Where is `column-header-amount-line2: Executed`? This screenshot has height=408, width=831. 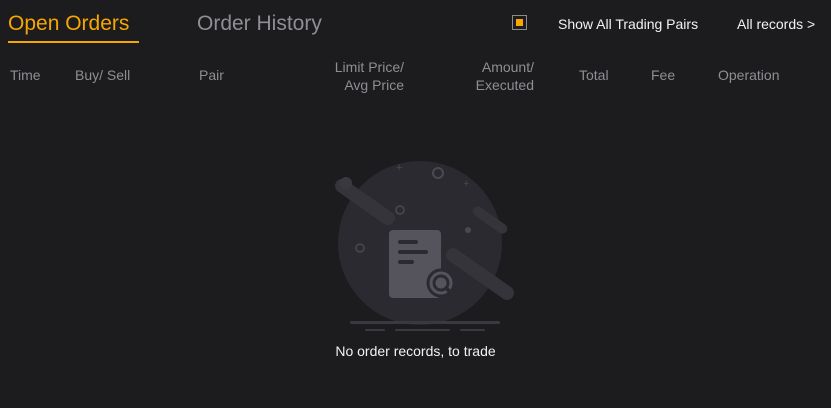
column-header-amount-line2: Executed is located at coordinates (504, 85).